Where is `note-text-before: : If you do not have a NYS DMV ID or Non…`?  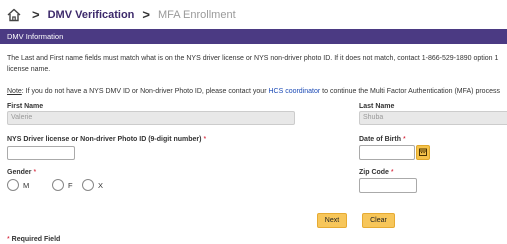
note-text-before: : If you do not have a NYS DMV ID or Non… is located at coordinates (145, 91).